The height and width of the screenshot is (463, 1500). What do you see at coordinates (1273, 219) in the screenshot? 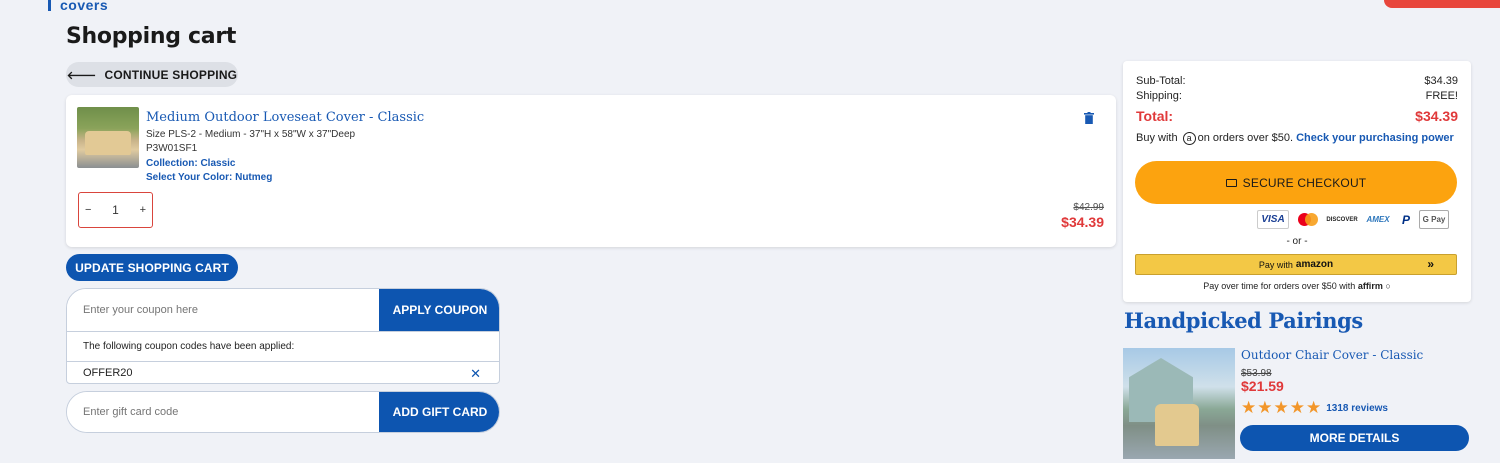
I see `visa-icon: VISA` at bounding box center [1273, 219].